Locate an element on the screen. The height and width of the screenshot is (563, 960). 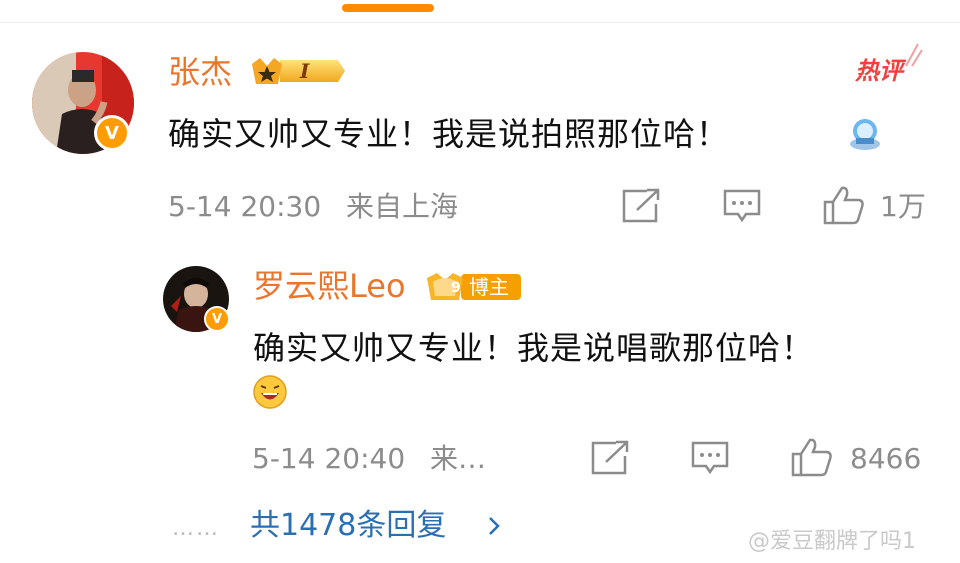
comment-author: 张杰 is located at coordinates (200, 72).